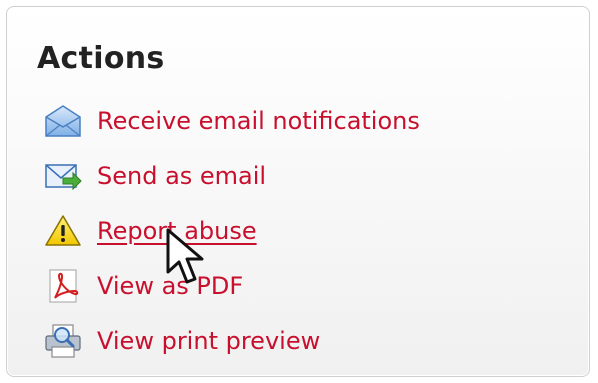 The width and height of the screenshot is (598, 383). I want to click on send-as-email-link: Send as email, so click(154, 176).